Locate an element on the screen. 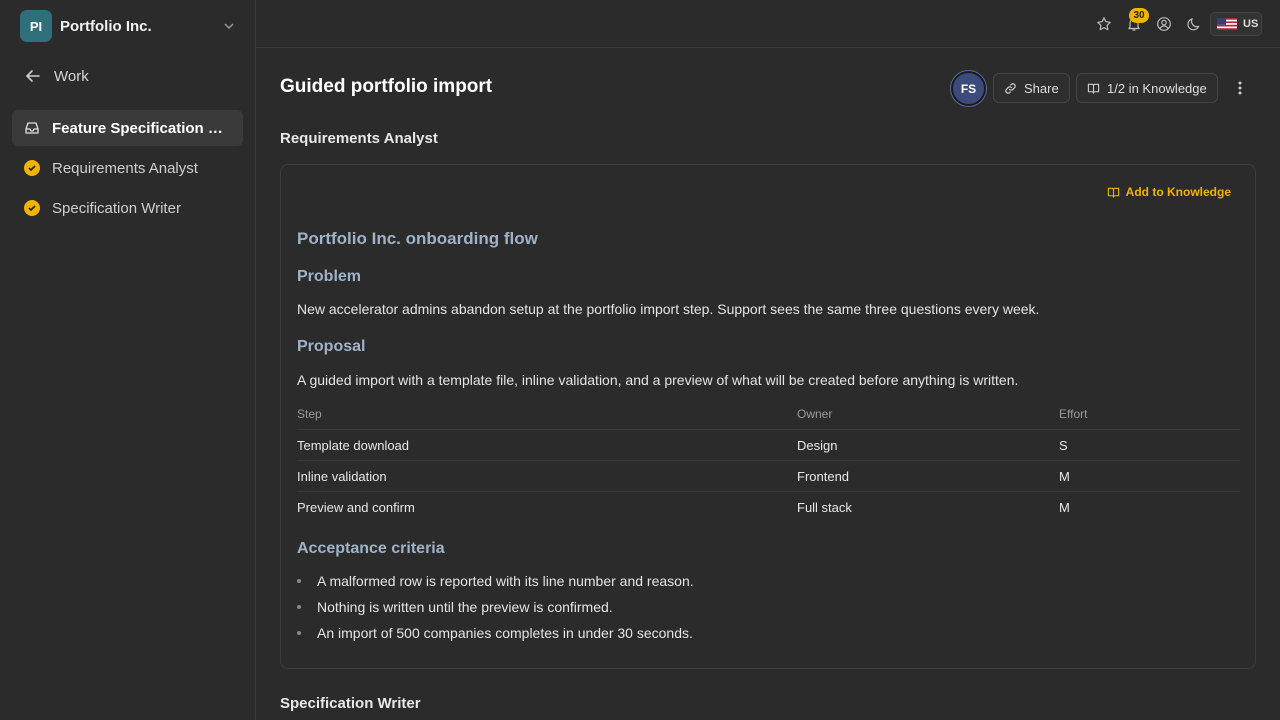 This screenshot has height=720, width=1280. chevron-down-icon is located at coordinates (229, 28).